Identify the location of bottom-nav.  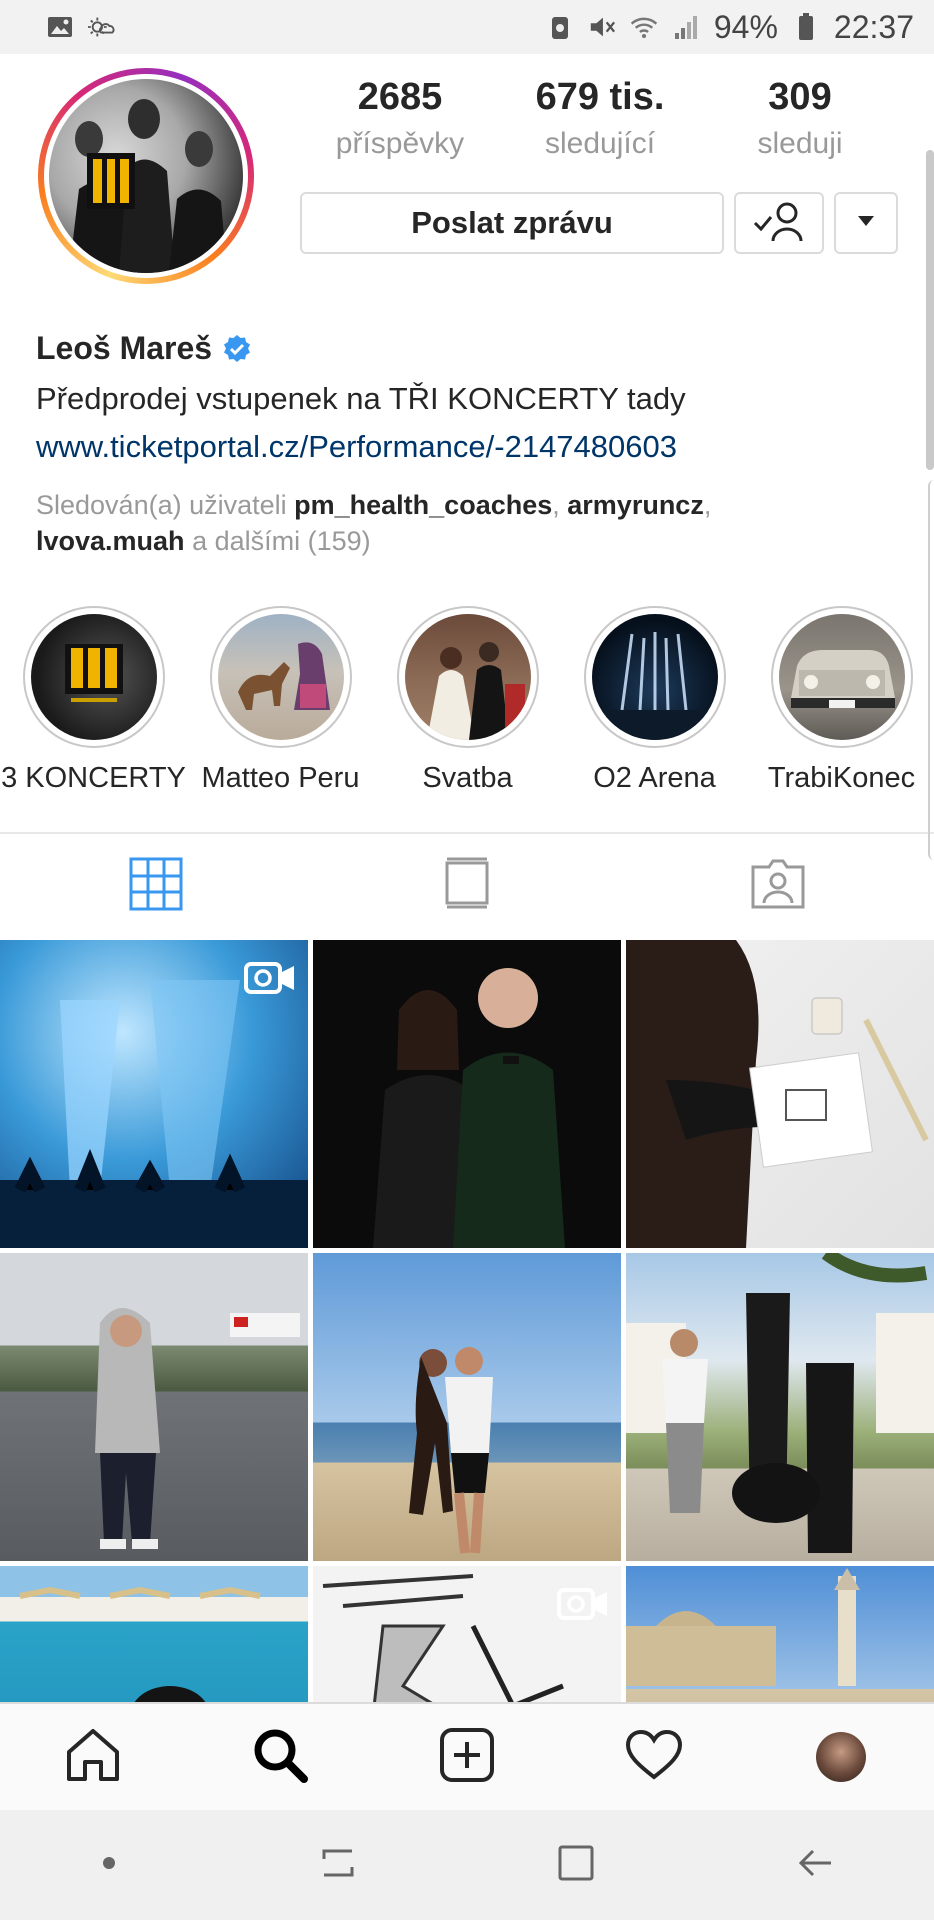
(467, 1756).